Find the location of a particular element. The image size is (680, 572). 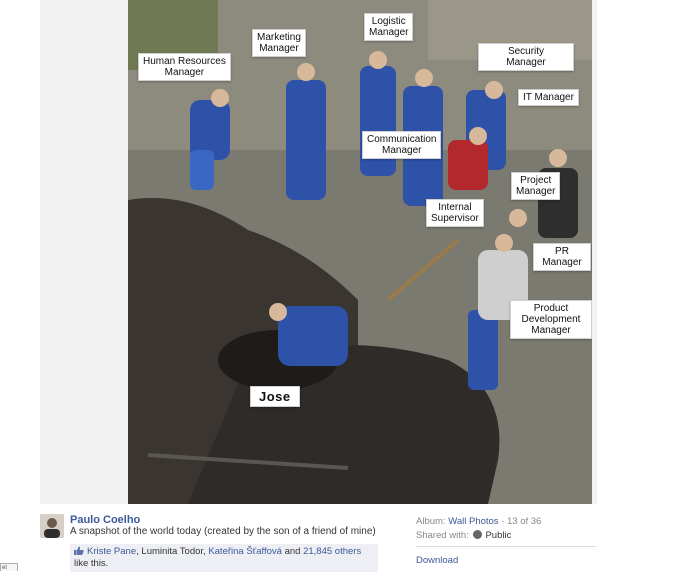

author-link: Paulo Coelho is located at coordinates (105, 520).